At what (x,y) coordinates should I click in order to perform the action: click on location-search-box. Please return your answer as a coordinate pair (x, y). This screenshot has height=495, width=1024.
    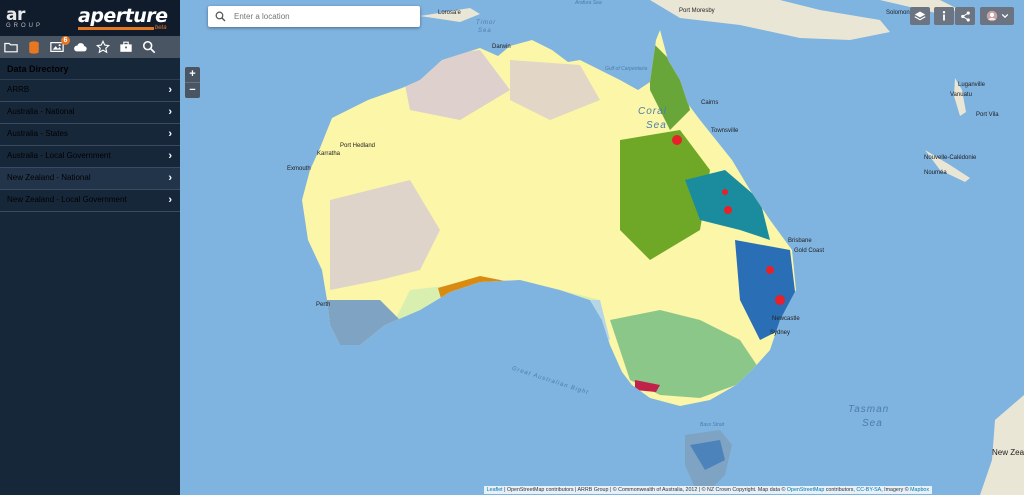
    Looking at the image, I should click on (314, 16).